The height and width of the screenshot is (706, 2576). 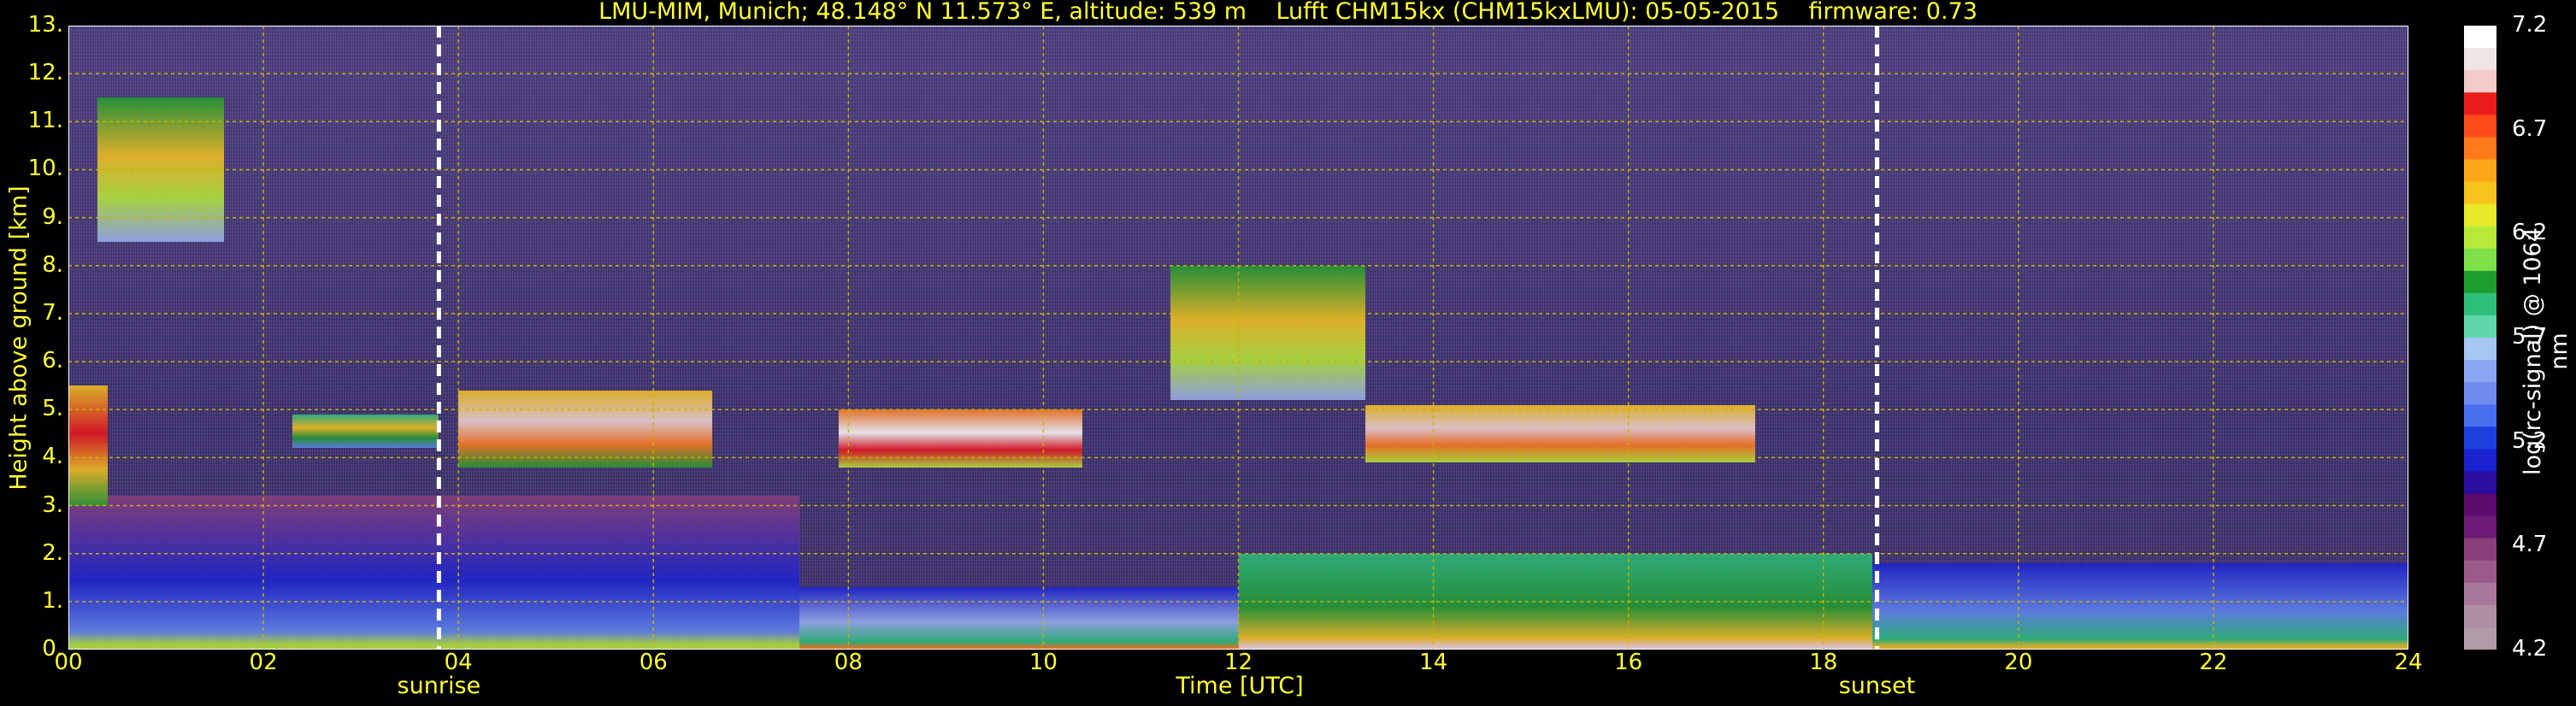 What do you see at coordinates (653, 662) in the screenshot?
I see `x-tick-label: 06` at bounding box center [653, 662].